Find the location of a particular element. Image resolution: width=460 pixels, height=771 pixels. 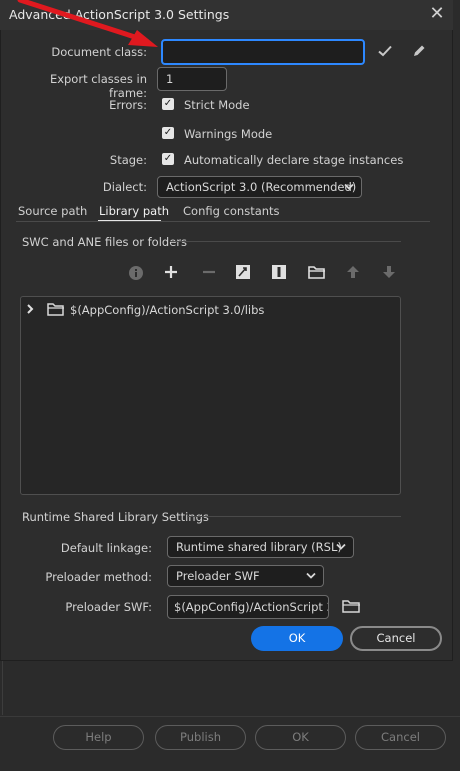

rsl-section-title: Runtime Shared Library Settings is located at coordinates (115, 517).